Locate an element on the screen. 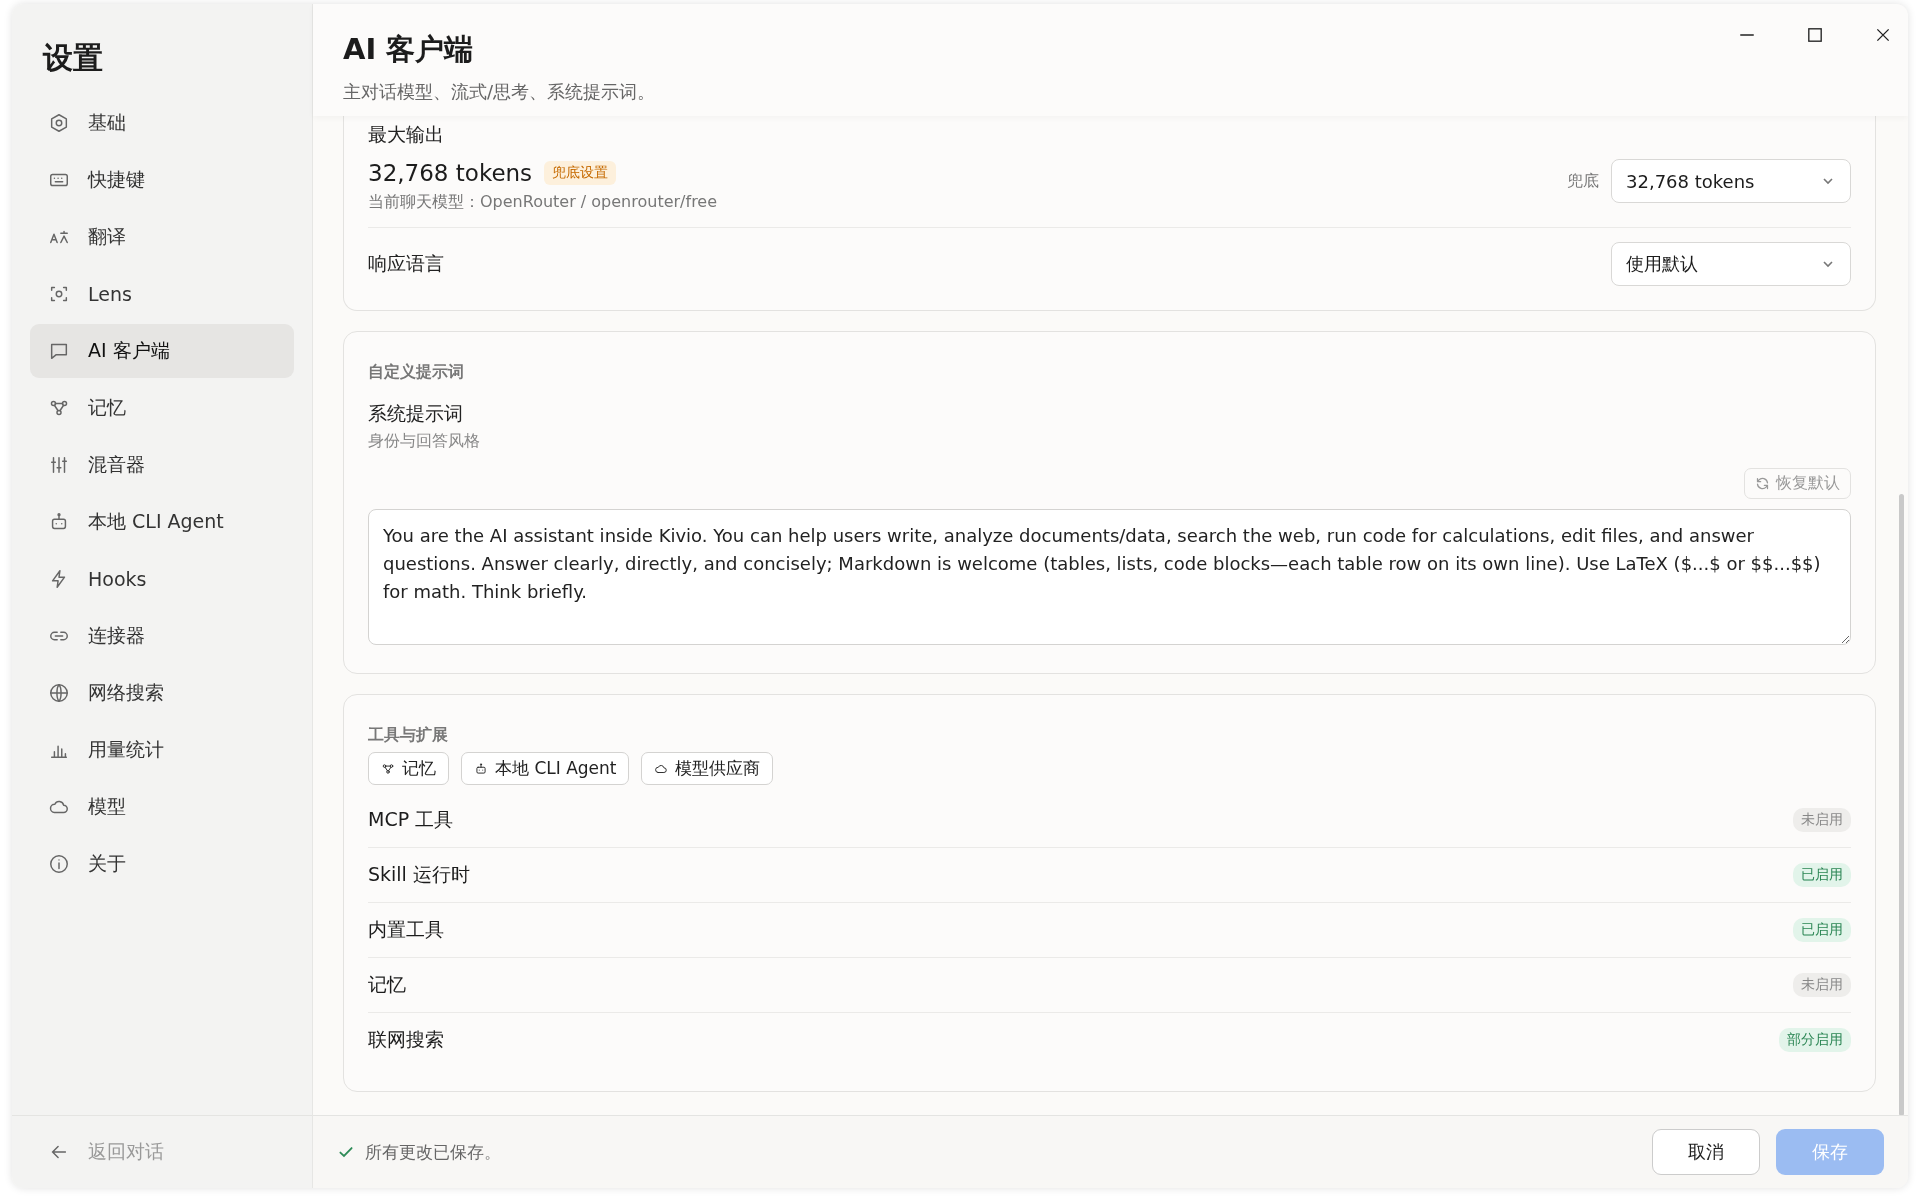 The height and width of the screenshot is (1200, 1920). sidebar-item: AI 客户端 is located at coordinates (162, 351).